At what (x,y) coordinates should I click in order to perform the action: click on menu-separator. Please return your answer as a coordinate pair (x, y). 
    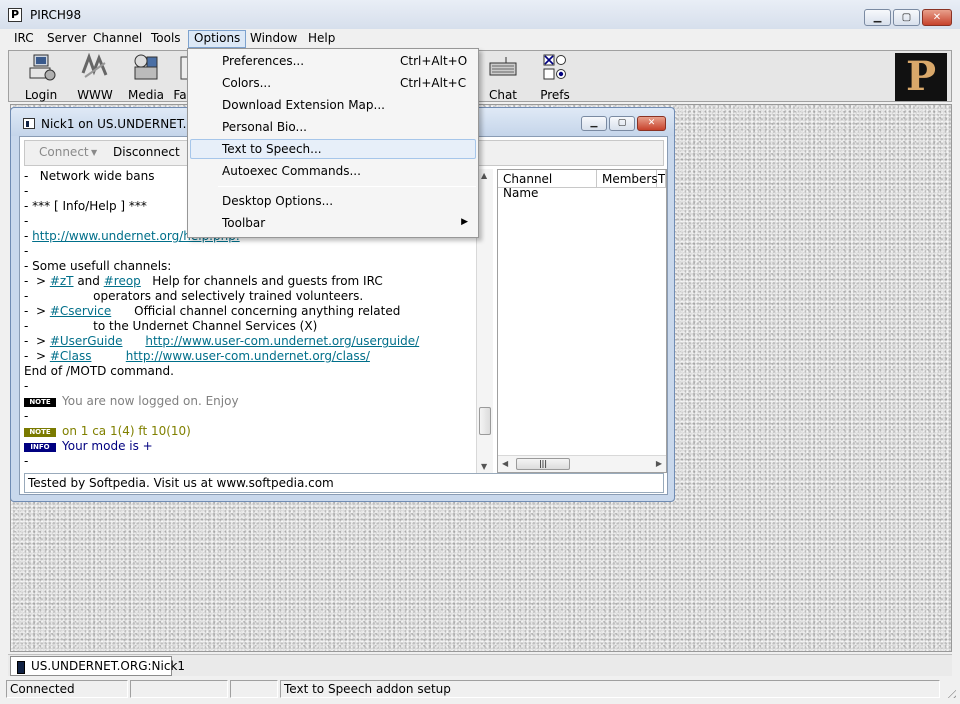
    Looking at the image, I should click on (347, 186).